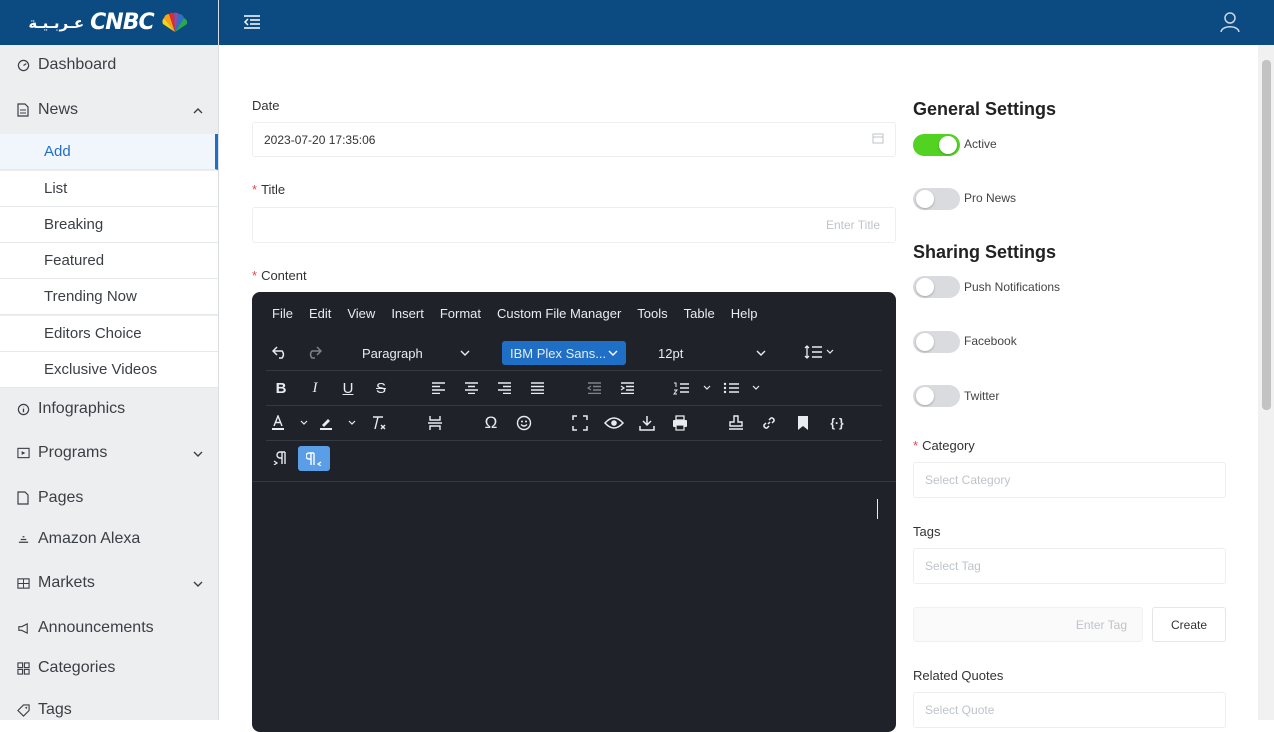 This screenshot has height=732, width=1274. Describe the element at coordinates (109, 22) in the screenshot. I see `brand-logo: عـربـيـة CNBC` at that location.